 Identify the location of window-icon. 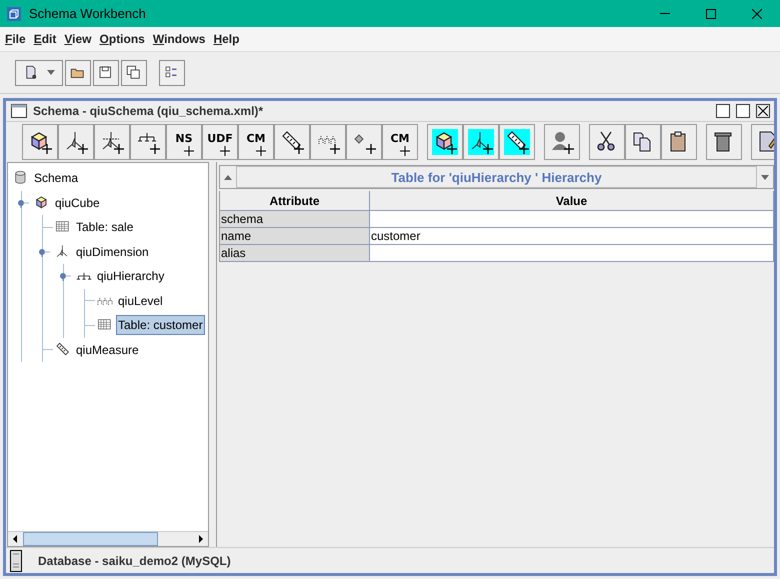
(19, 111).